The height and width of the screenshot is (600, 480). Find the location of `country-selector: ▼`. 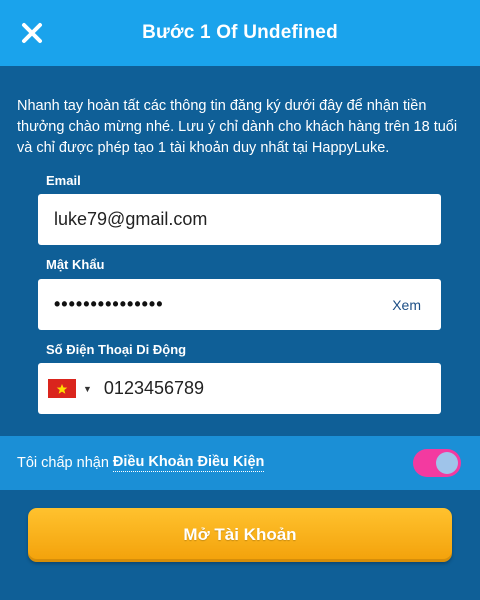

country-selector: ▼ is located at coordinates (65, 388).